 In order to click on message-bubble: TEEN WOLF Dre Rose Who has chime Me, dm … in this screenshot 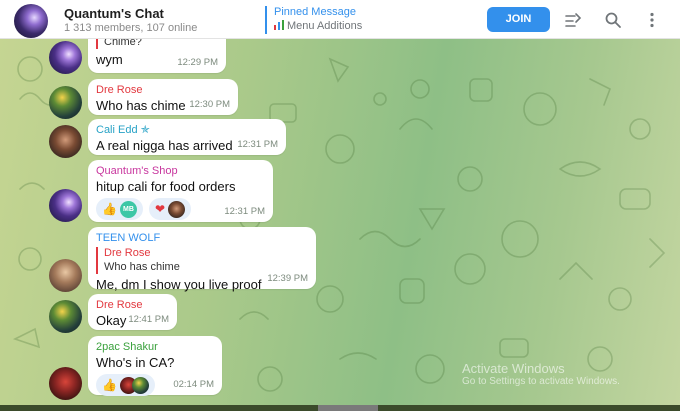, I will do `click(202, 259)`.